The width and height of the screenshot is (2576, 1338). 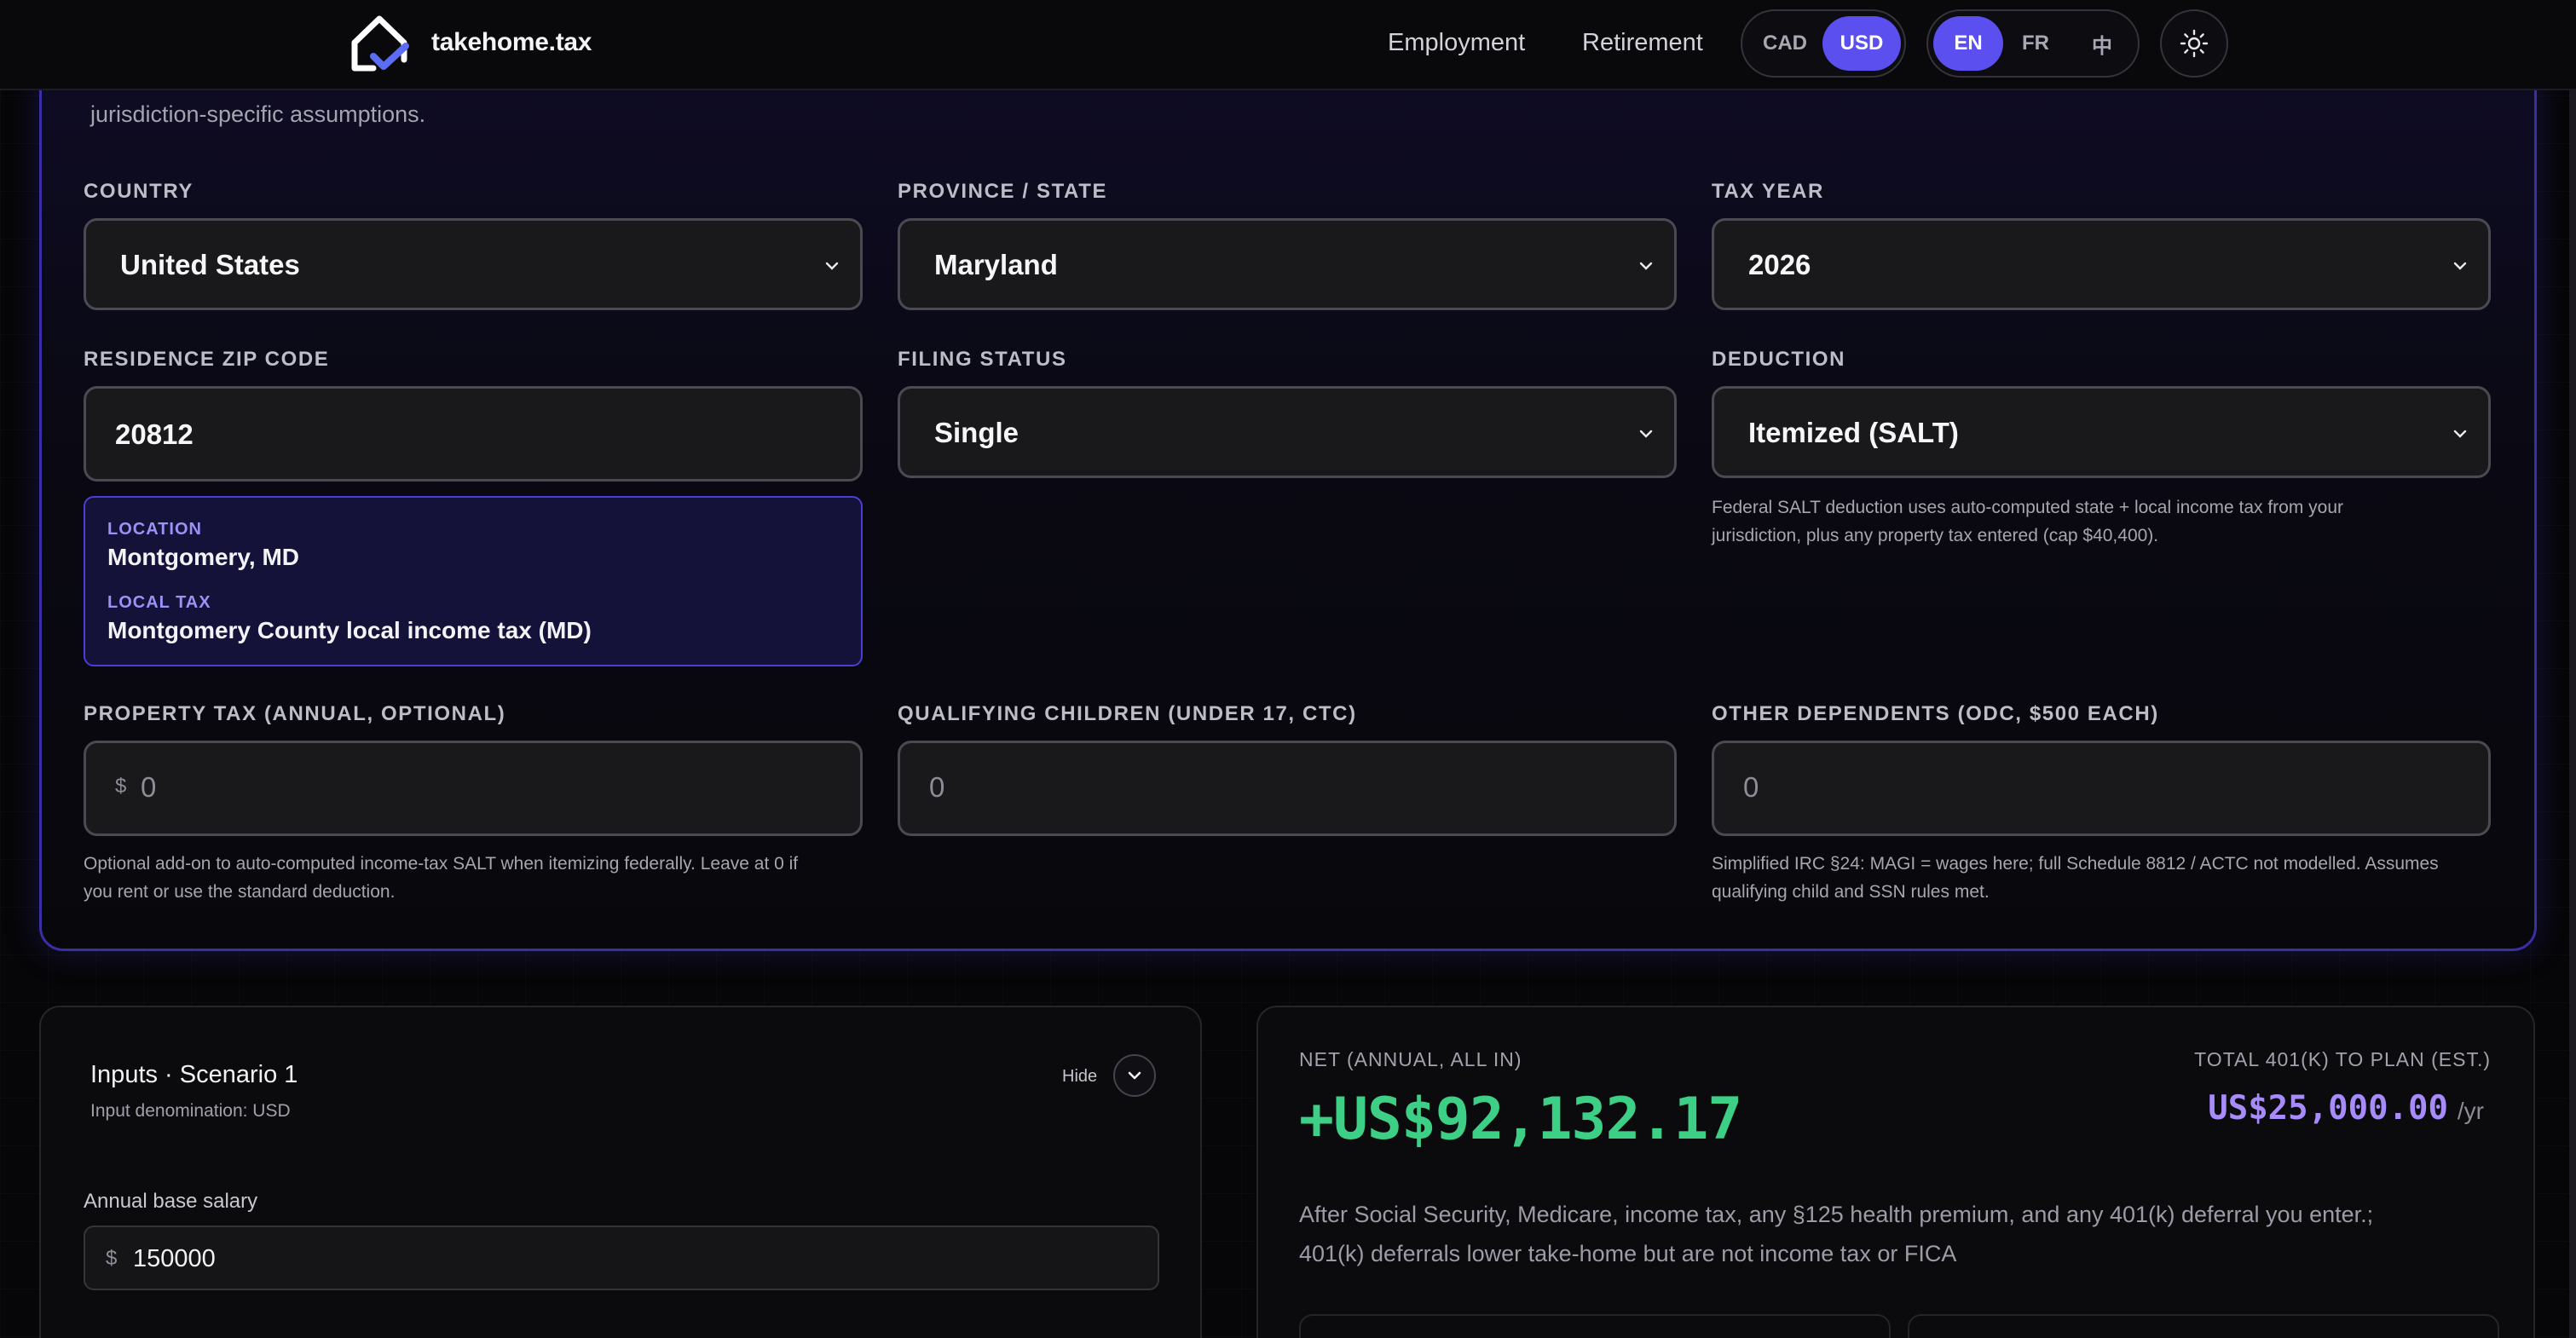 I want to click on filing-status-label: FILING STATUS, so click(x=982, y=359).